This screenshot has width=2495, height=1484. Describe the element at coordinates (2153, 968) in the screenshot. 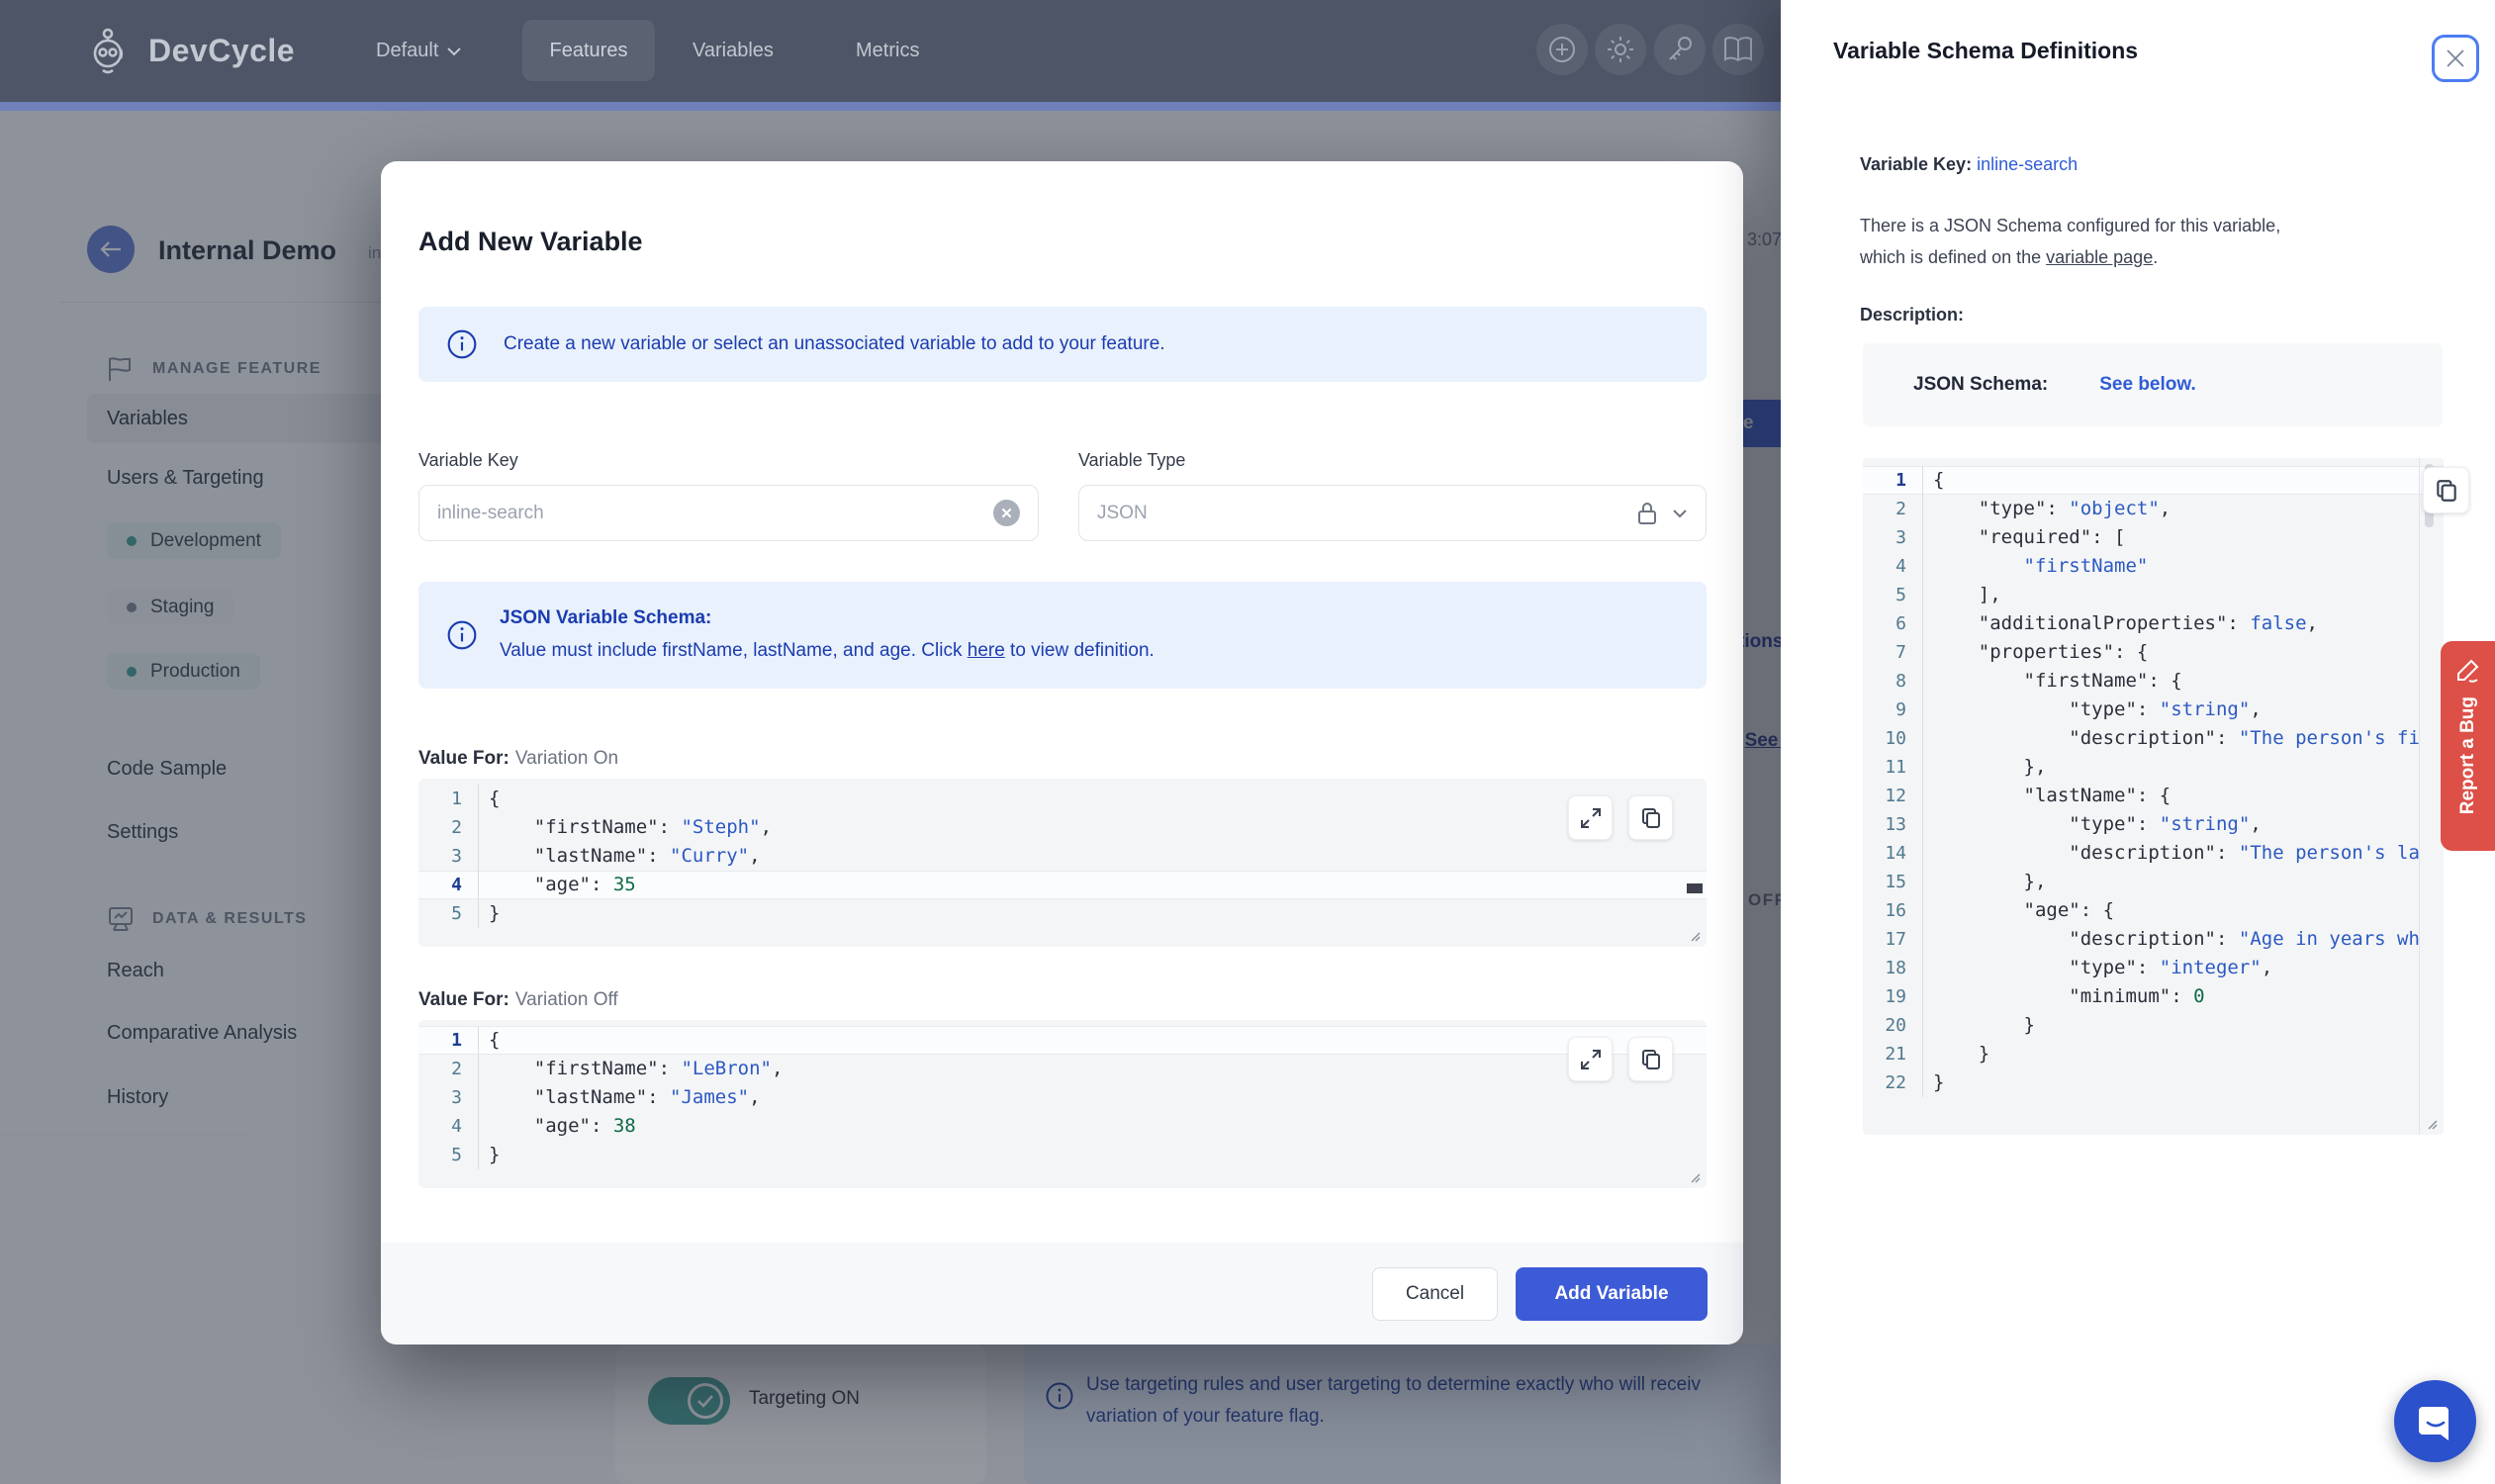

I see `code-line: 18 "type": "integer",` at that location.